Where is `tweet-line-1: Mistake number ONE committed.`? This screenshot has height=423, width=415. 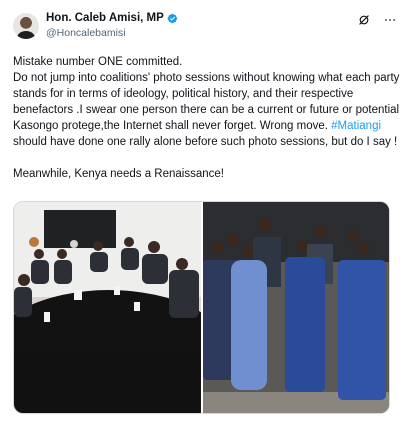 tweet-line-1: Mistake number ONE committed. is located at coordinates (98, 62).